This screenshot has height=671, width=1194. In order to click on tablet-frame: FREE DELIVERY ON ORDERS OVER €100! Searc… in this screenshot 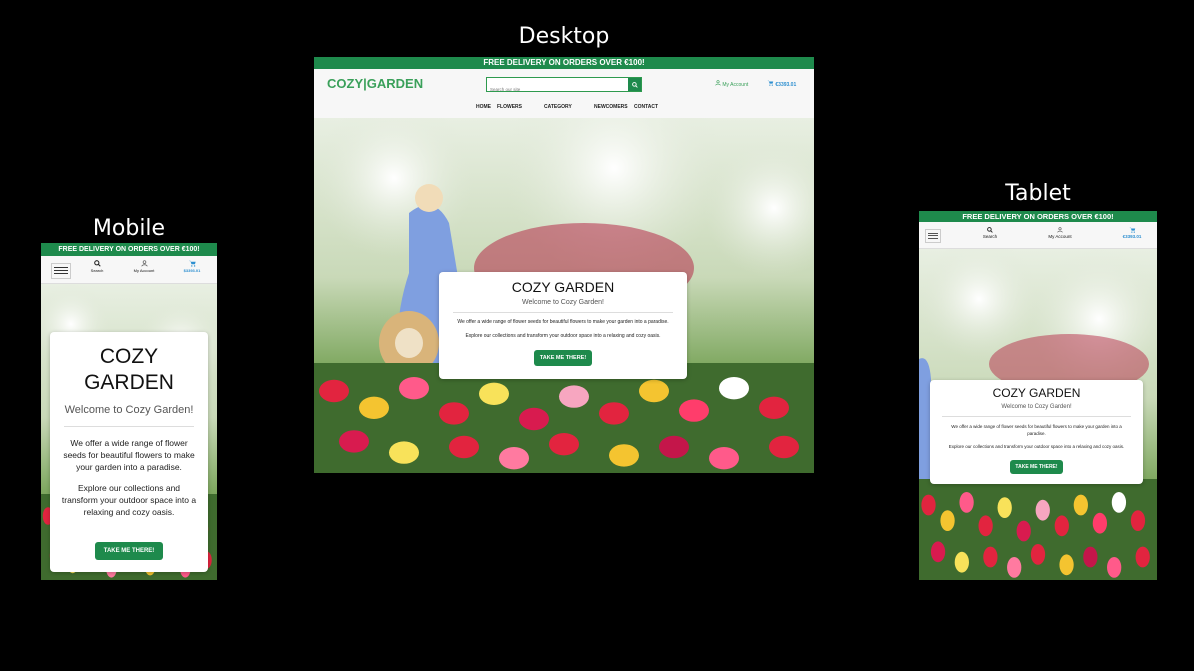, I will do `click(1038, 395)`.